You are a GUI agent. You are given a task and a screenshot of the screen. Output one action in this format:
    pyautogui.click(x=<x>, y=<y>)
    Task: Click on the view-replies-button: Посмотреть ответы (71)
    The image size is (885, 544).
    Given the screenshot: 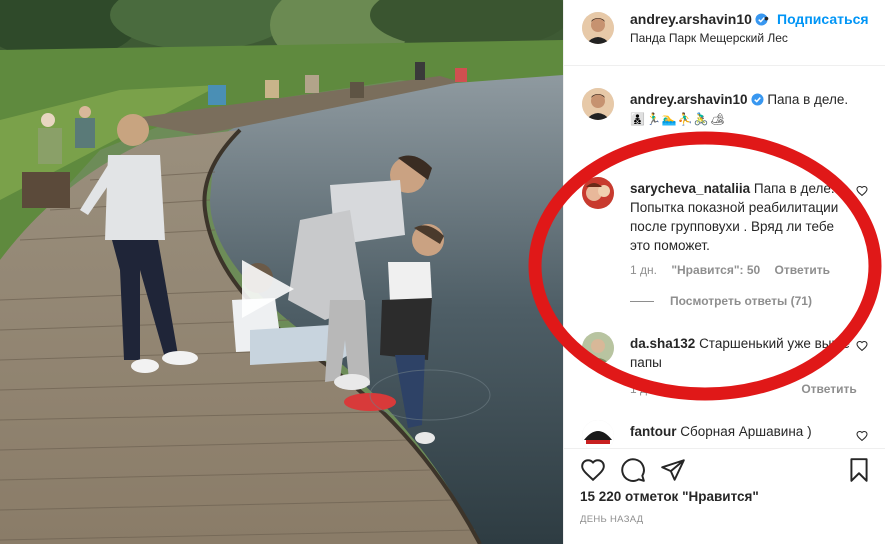 What is the action you would take?
    pyautogui.click(x=721, y=301)
    